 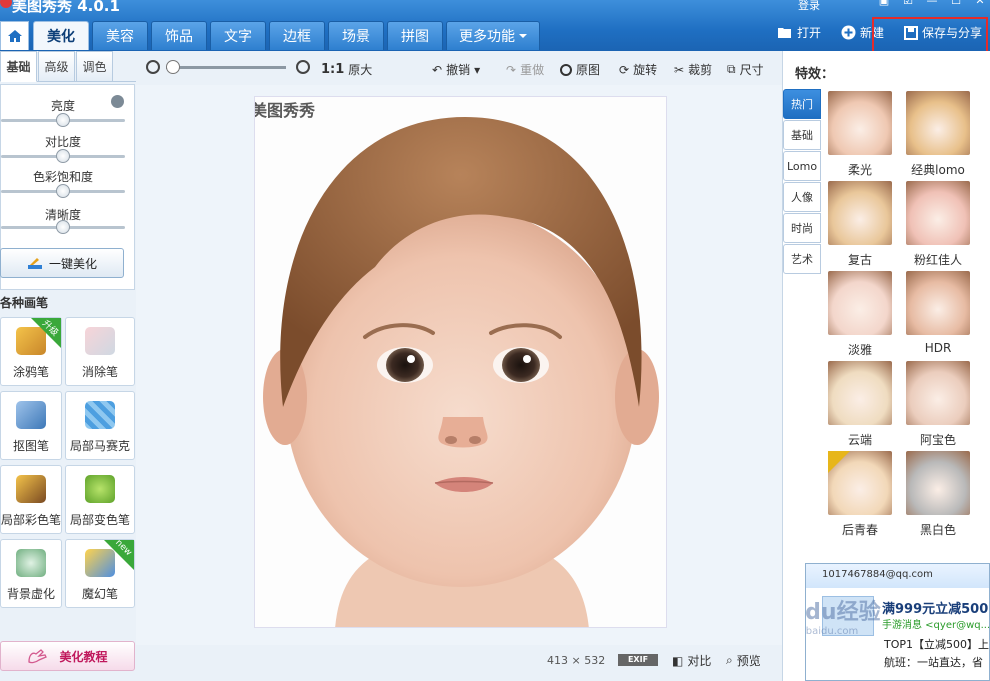 What do you see at coordinates (956, 3) in the screenshot?
I see `maximize-icon: ☐` at bounding box center [956, 3].